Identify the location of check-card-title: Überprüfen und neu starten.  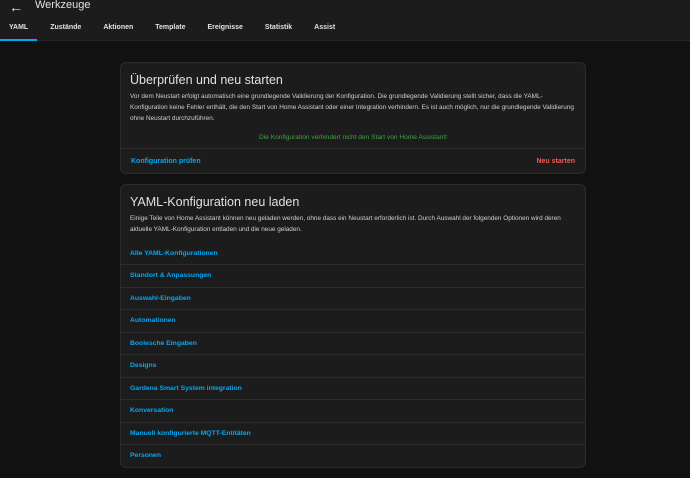
(206, 80).